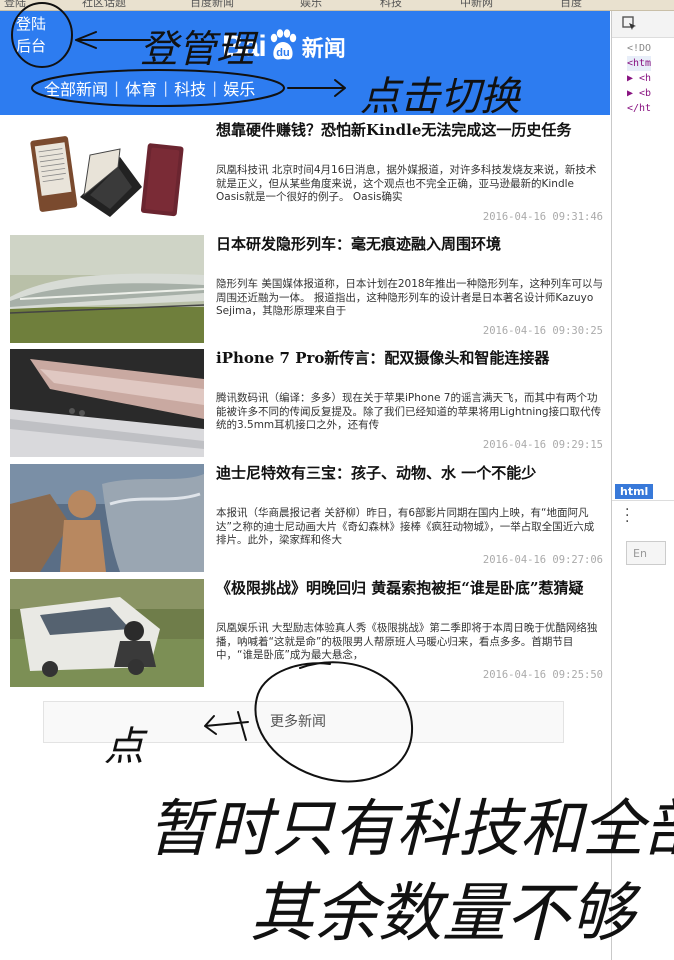  I want to click on paw-icon: du, so click(283, 47).